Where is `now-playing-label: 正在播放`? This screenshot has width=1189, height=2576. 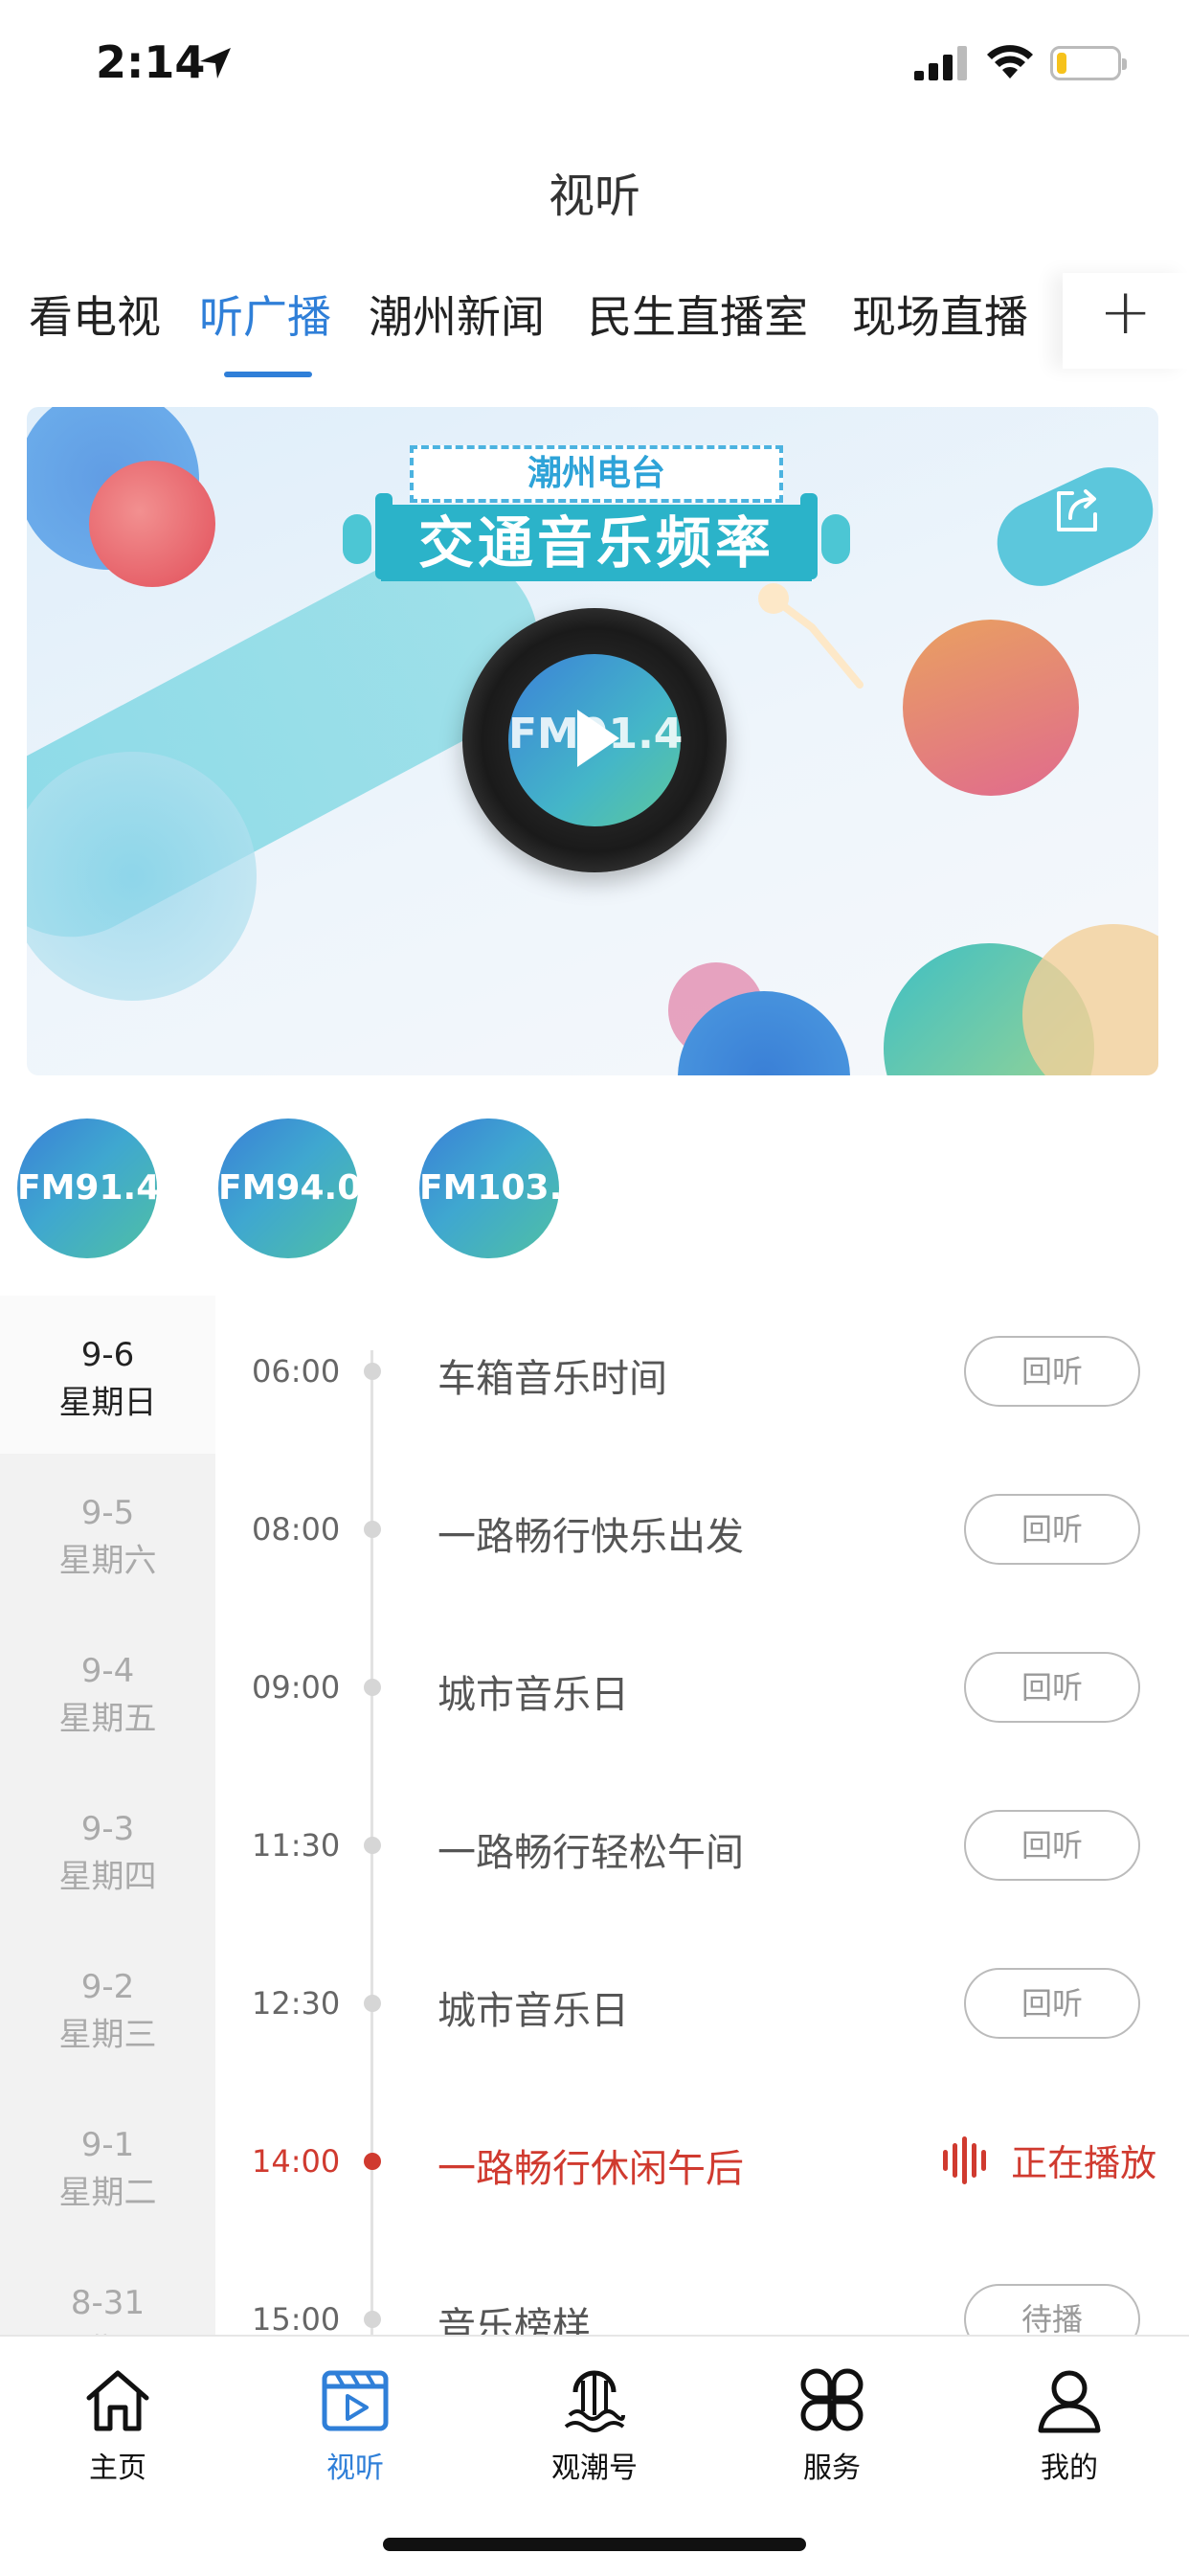
now-playing-label: 正在播放 is located at coordinates (1084, 2163).